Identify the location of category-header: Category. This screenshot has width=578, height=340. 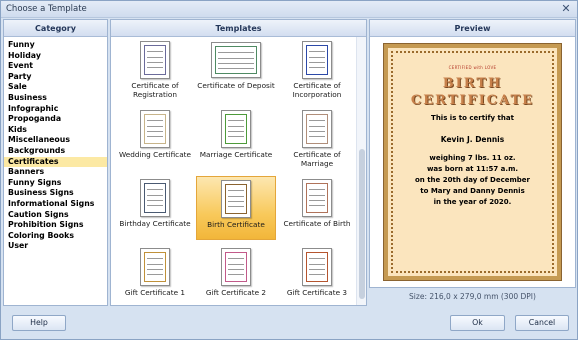
(55, 28).